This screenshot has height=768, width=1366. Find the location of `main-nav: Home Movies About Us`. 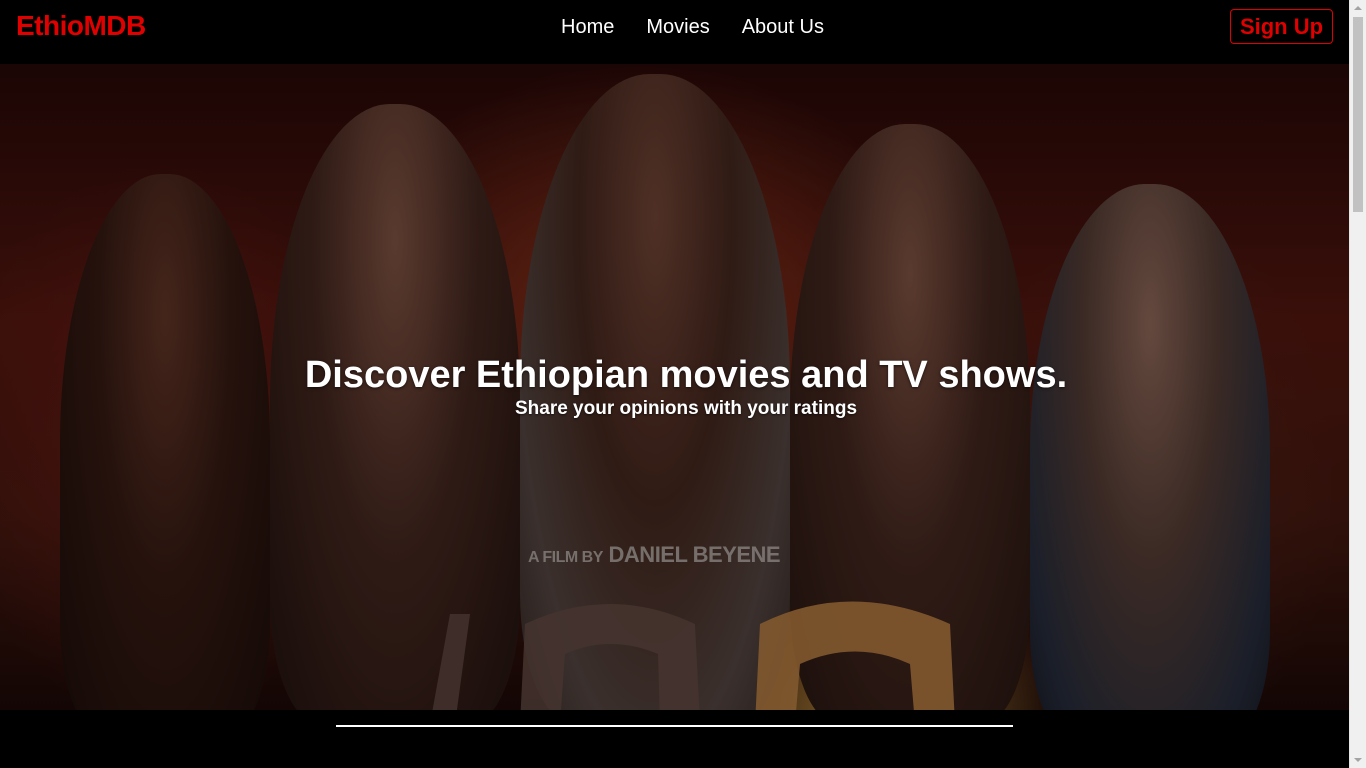

main-nav: Home Movies About Us is located at coordinates (692, 27).